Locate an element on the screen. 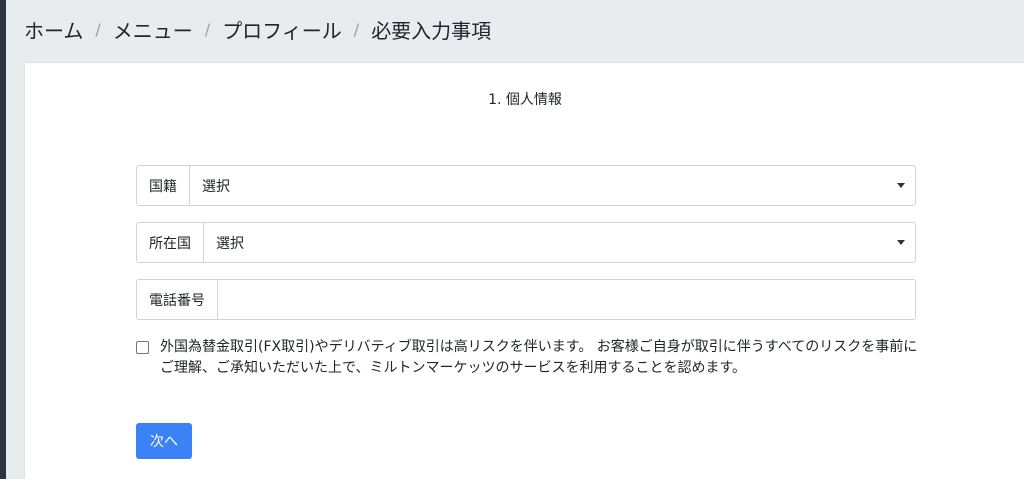 This screenshot has width=1024, height=479. residence-select: 選択 is located at coordinates (559, 242).